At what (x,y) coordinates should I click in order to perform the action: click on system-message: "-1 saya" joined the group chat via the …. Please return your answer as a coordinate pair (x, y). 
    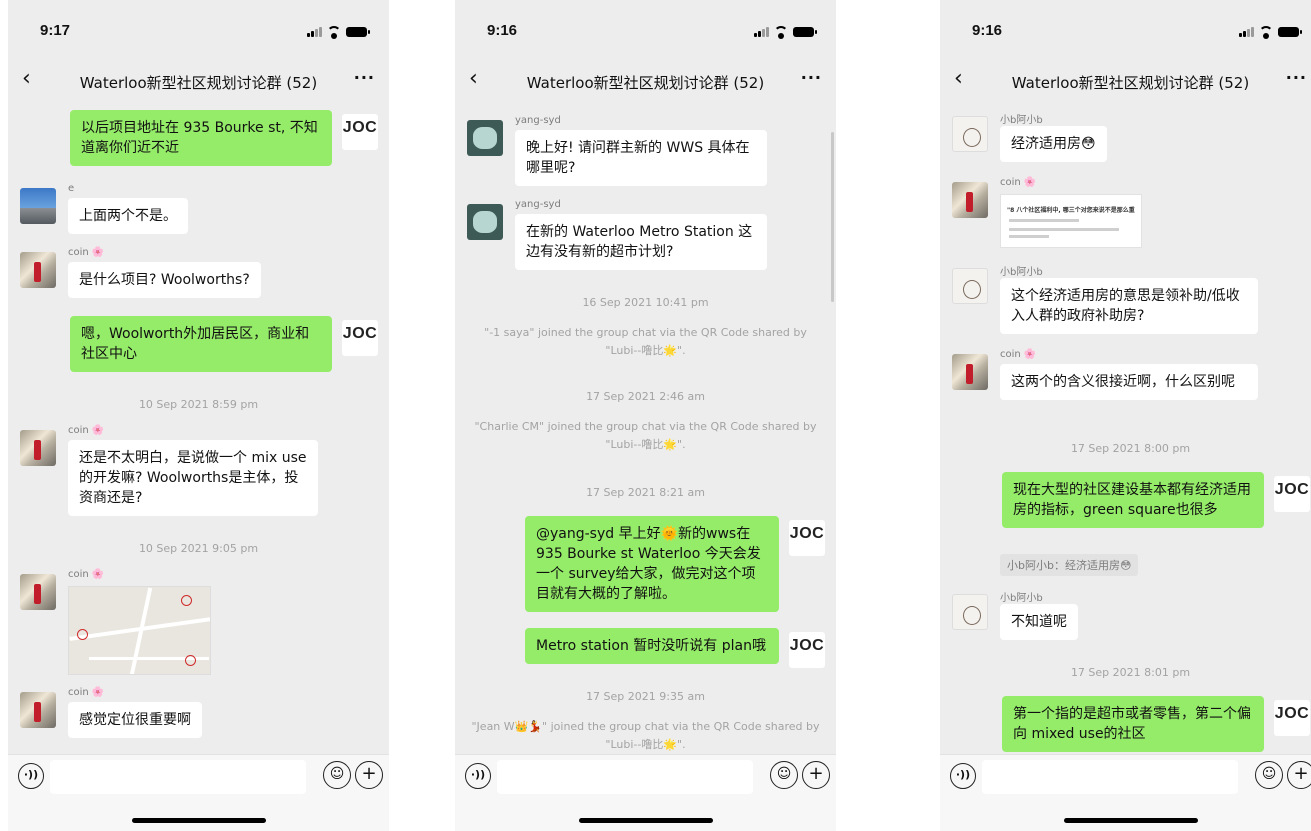
    Looking at the image, I should click on (645, 341).